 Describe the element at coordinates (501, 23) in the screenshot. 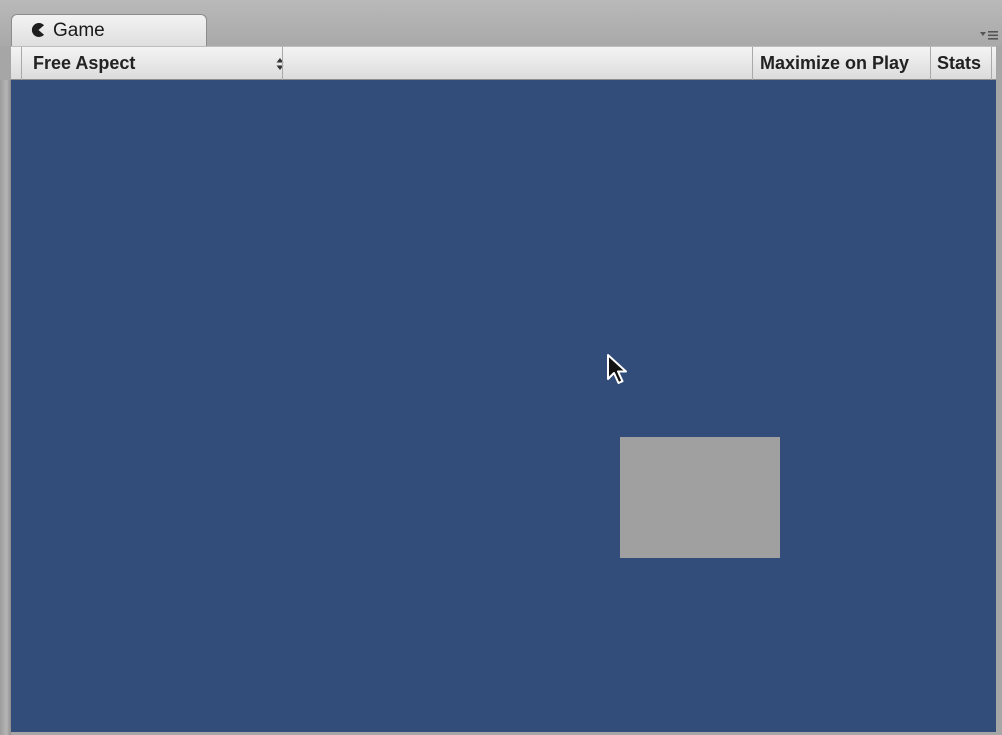

I see `tab-strip: Game` at that location.